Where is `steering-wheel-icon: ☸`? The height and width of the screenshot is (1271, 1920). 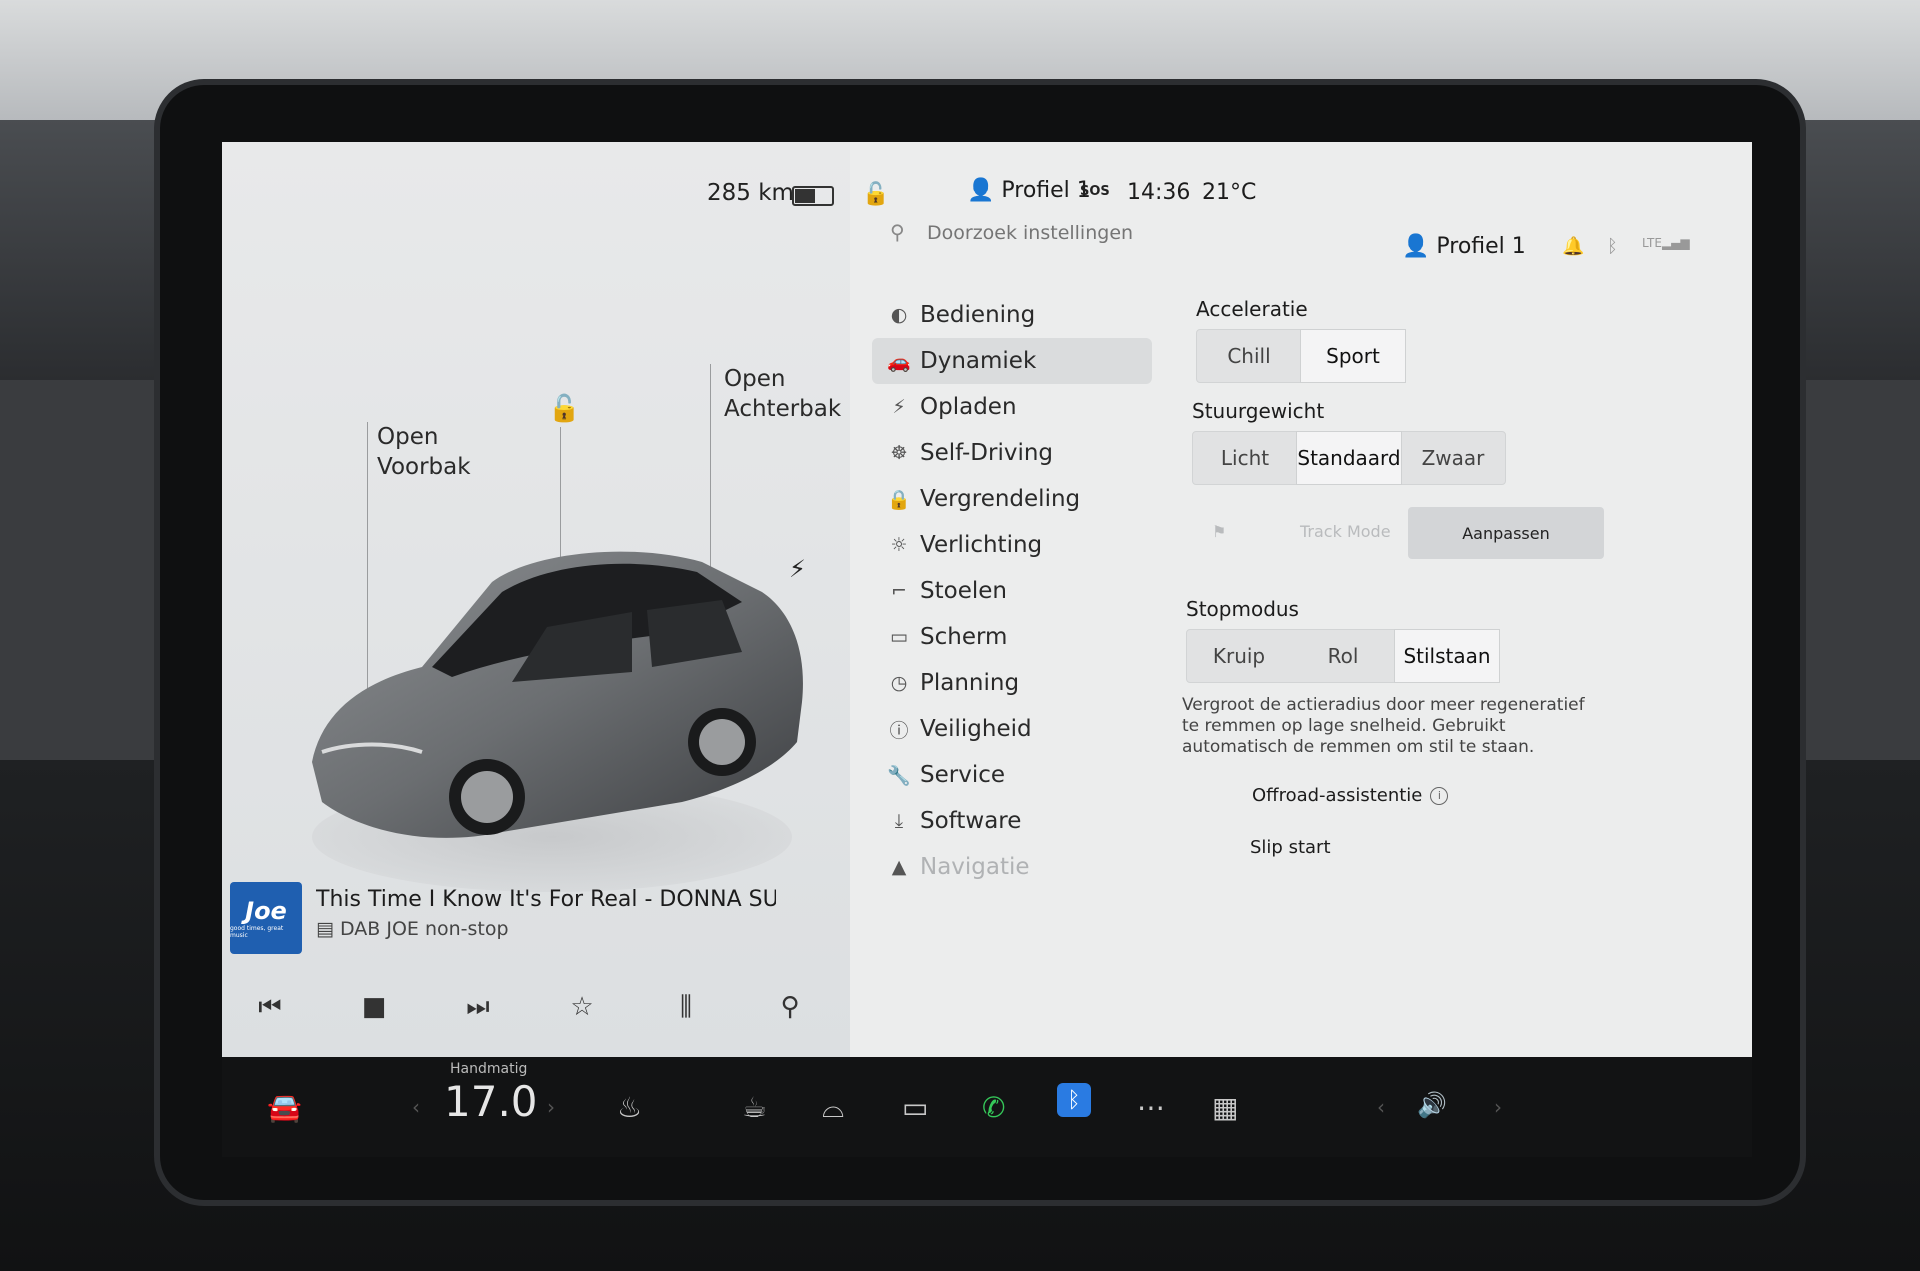
steering-wheel-icon: ☸ is located at coordinates (899, 453).